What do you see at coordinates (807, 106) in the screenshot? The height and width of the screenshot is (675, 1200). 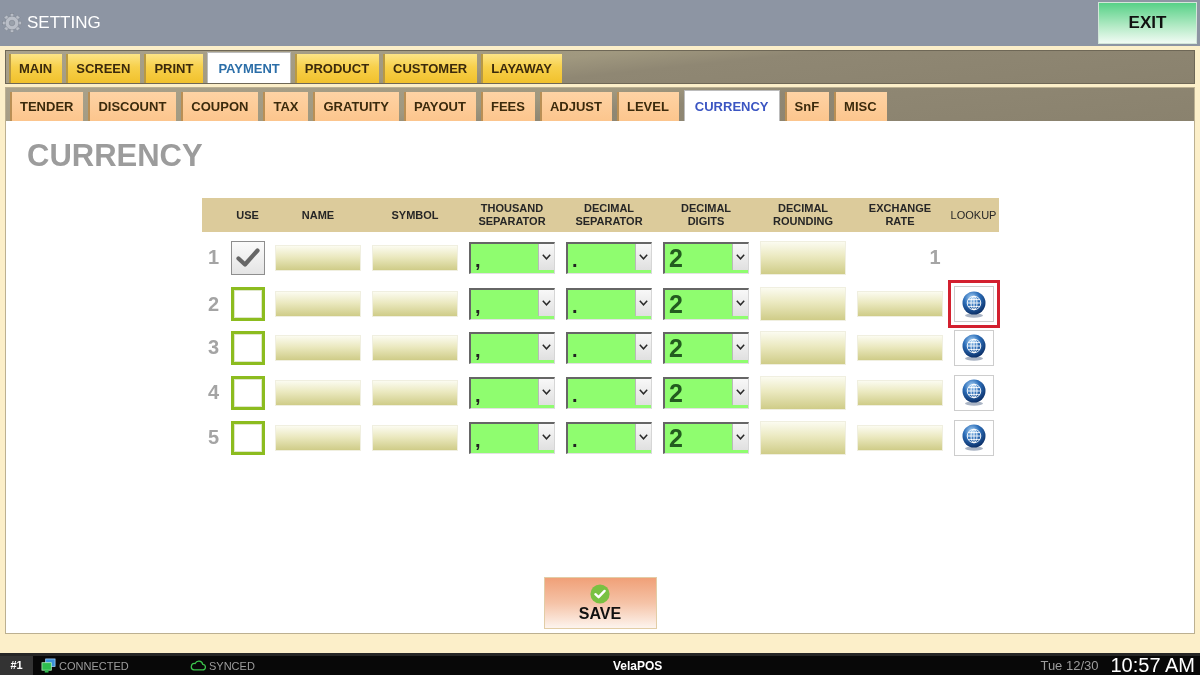 I see `sub-tab: SnF` at bounding box center [807, 106].